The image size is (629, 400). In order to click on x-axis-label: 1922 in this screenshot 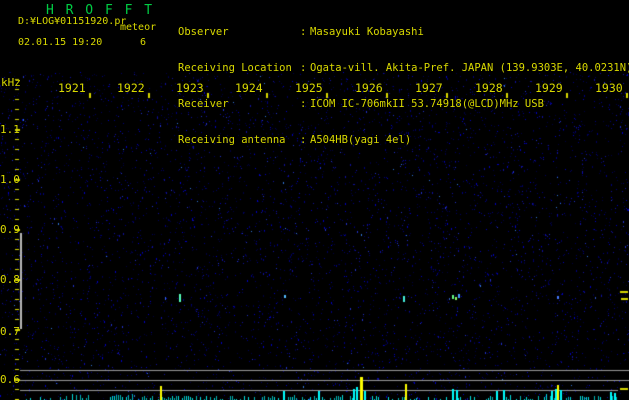, I will do `click(131, 88)`.